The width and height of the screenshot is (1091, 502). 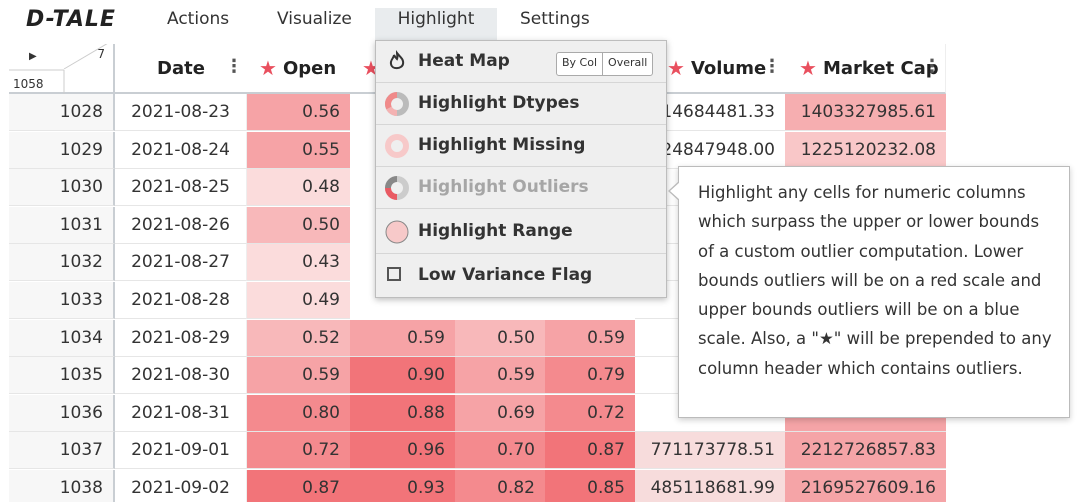 What do you see at coordinates (181, 413) in the screenshot?
I see `cell-date: 2021-08-31` at bounding box center [181, 413].